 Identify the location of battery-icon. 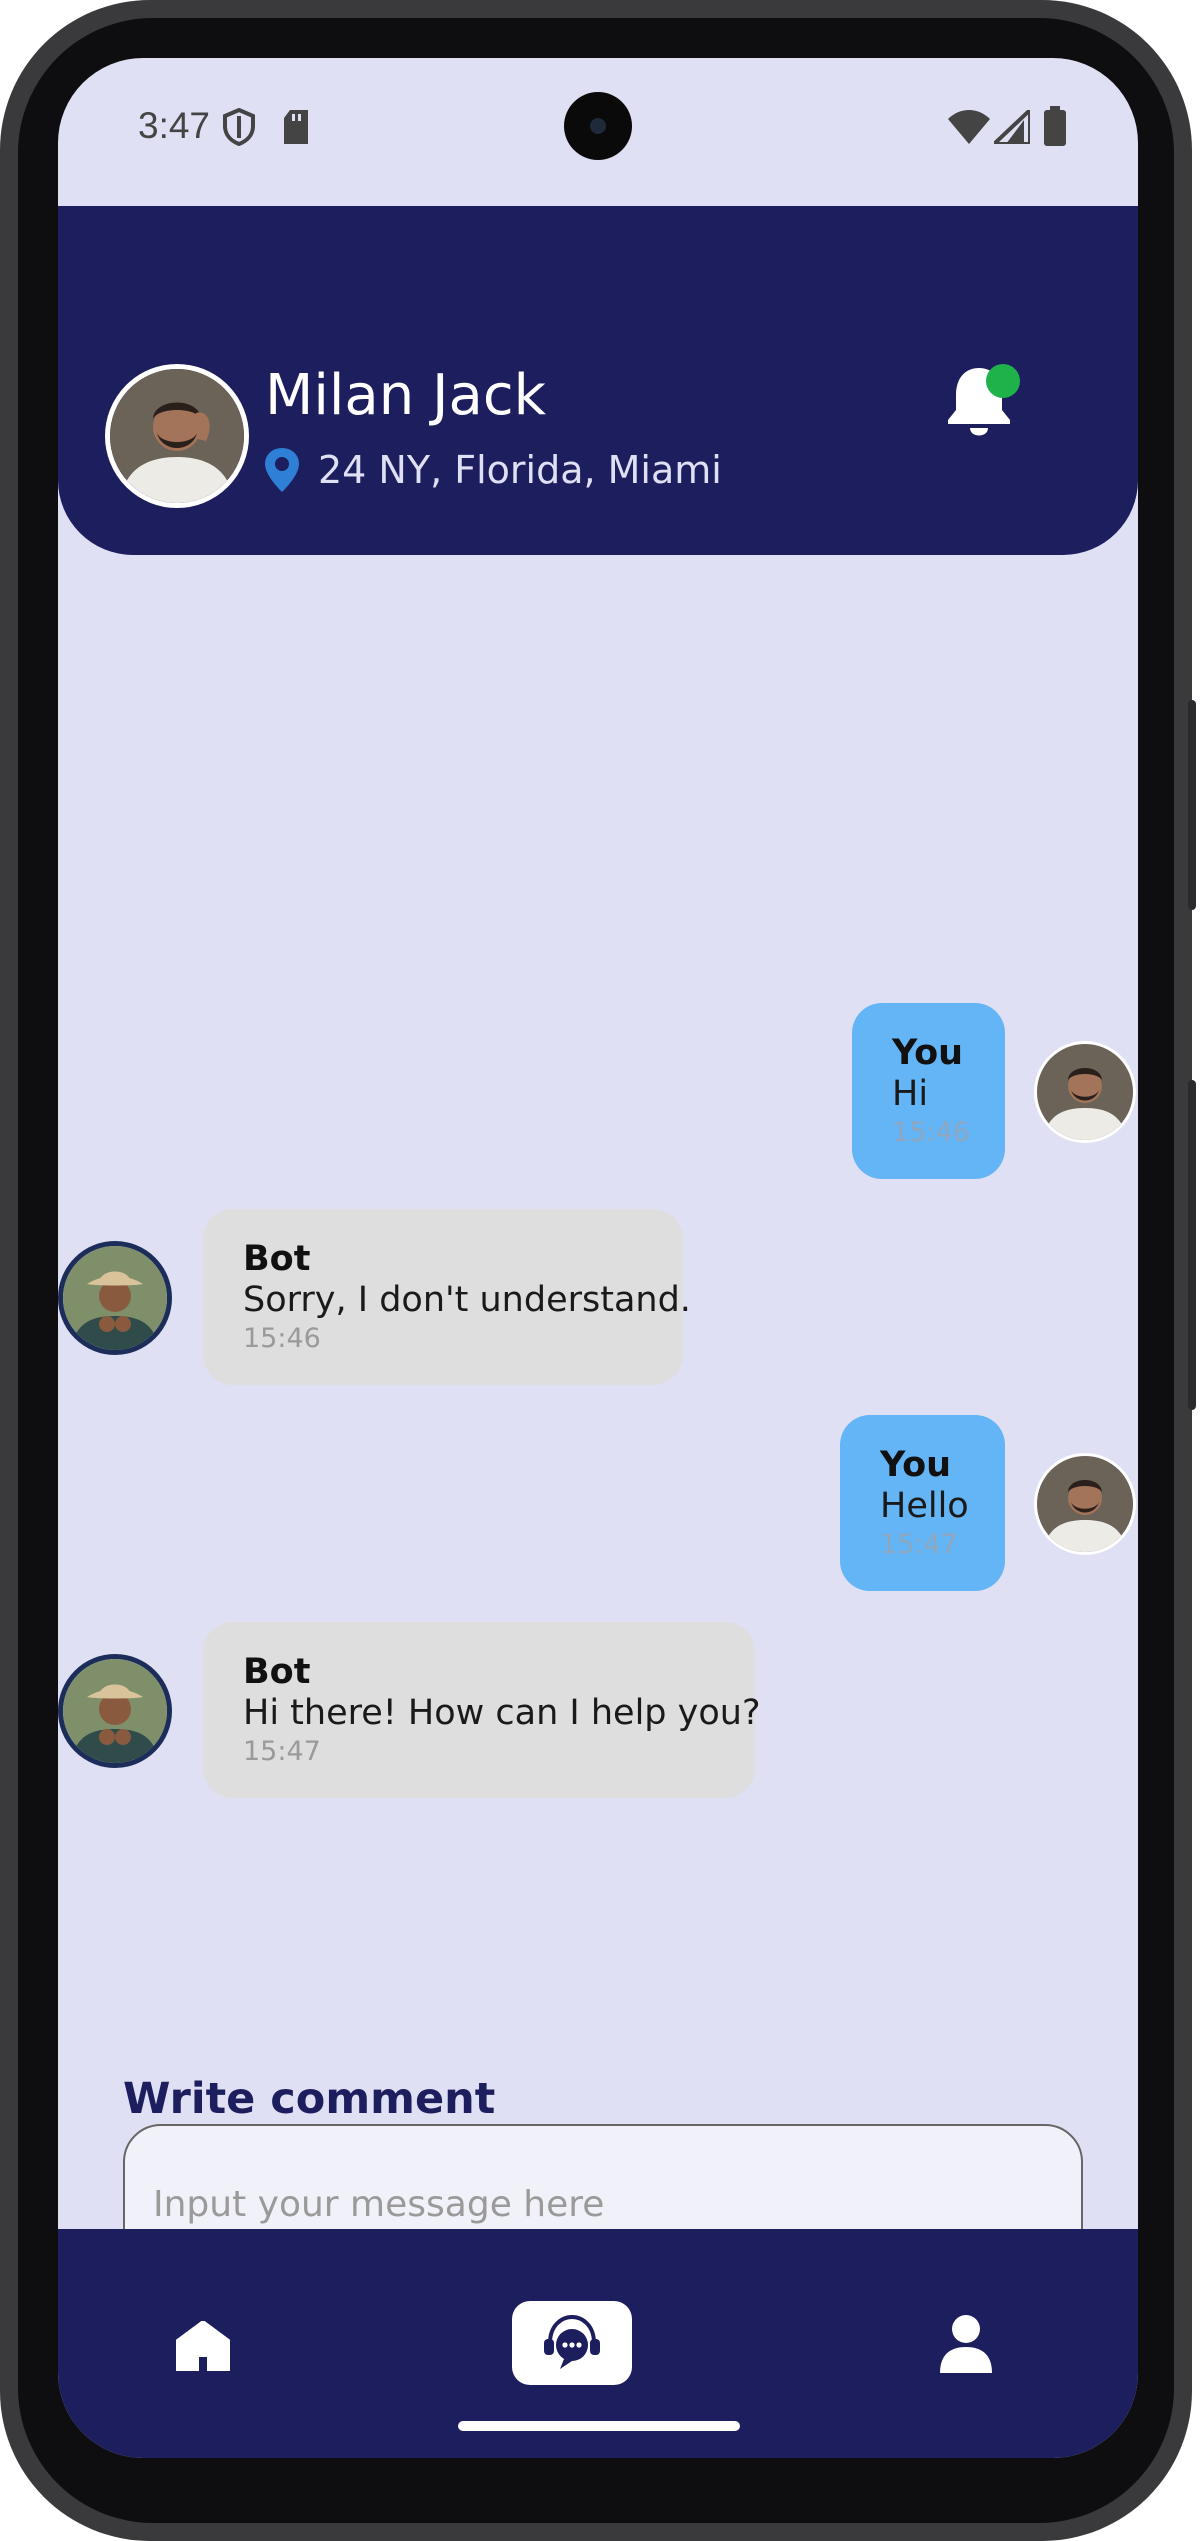
(1055, 128).